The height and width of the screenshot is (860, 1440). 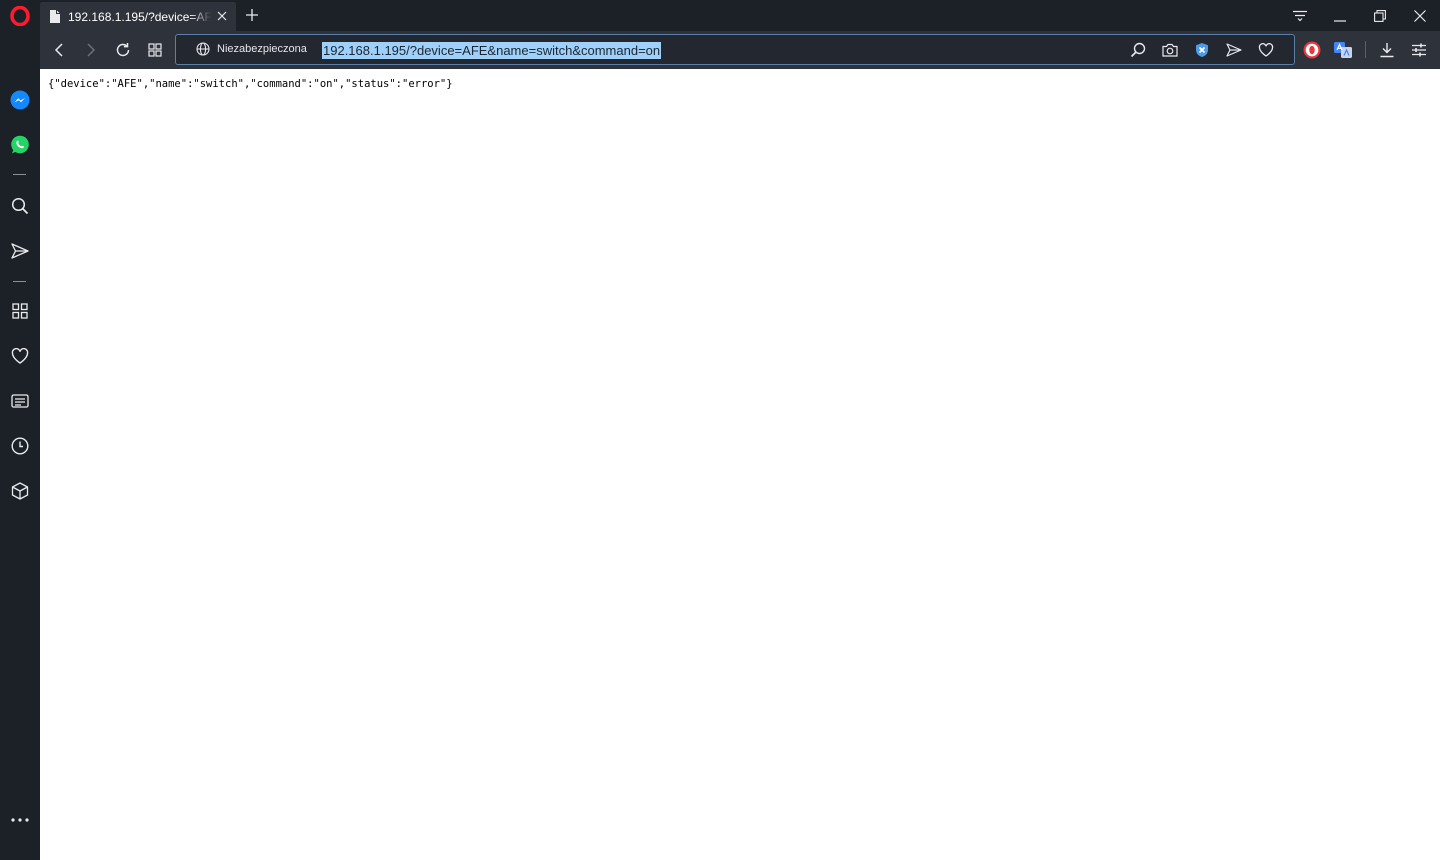 What do you see at coordinates (1365, 49) in the screenshot?
I see `toolbar-divider` at bounding box center [1365, 49].